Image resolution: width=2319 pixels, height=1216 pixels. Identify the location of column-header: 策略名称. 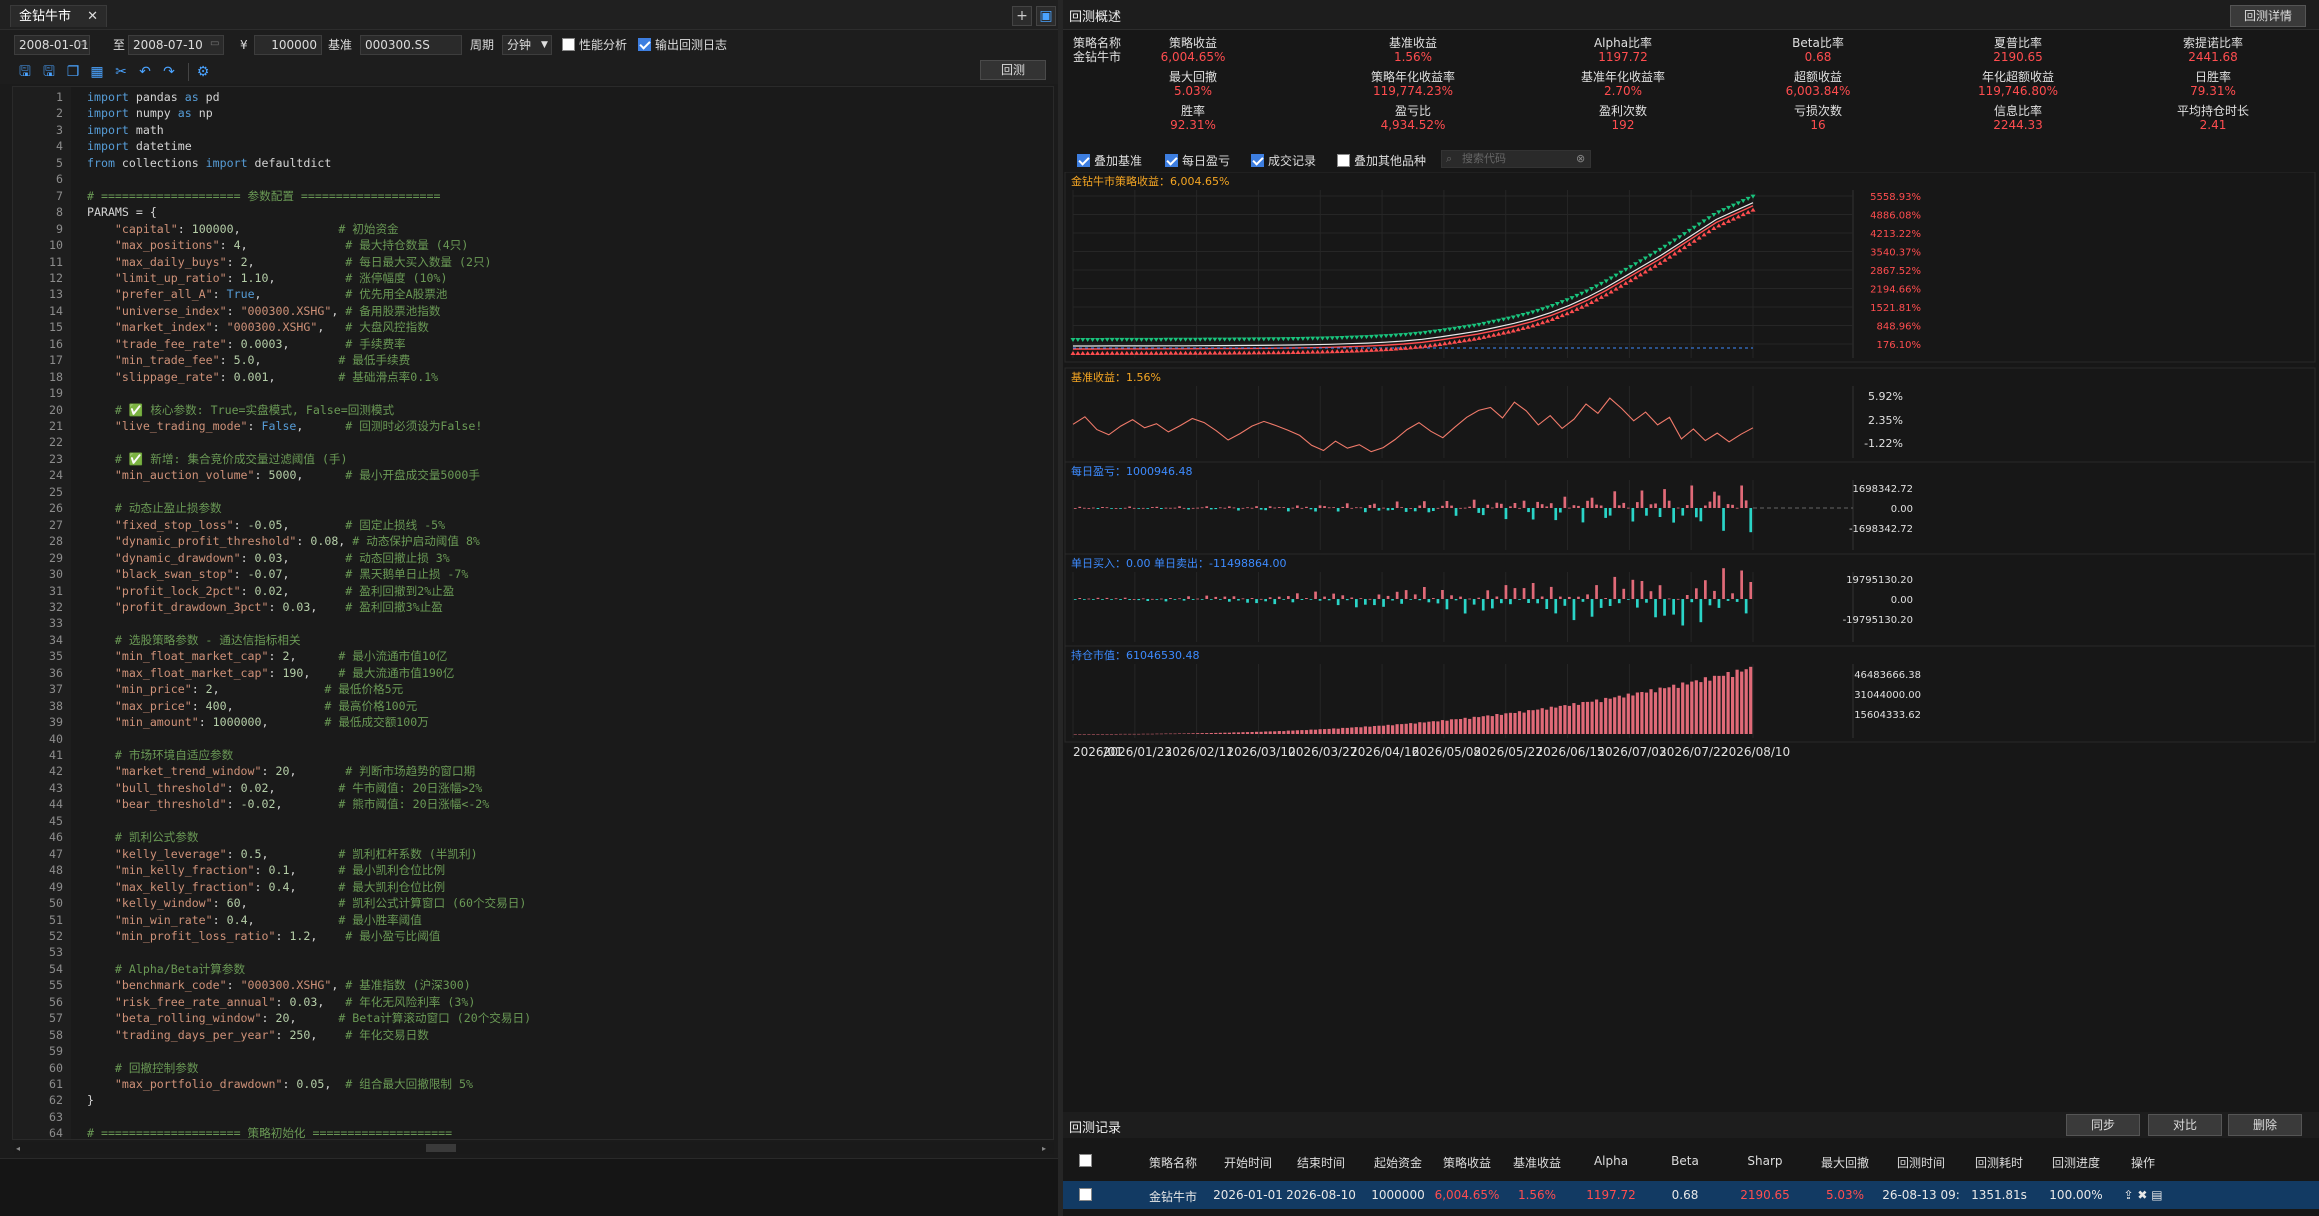
(1173, 1162).